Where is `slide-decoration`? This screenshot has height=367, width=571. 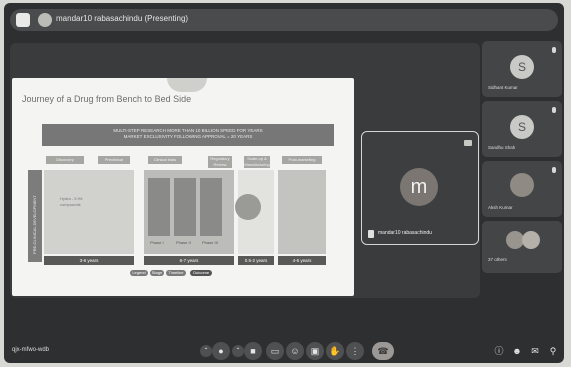 slide-decoration is located at coordinates (187, 85).